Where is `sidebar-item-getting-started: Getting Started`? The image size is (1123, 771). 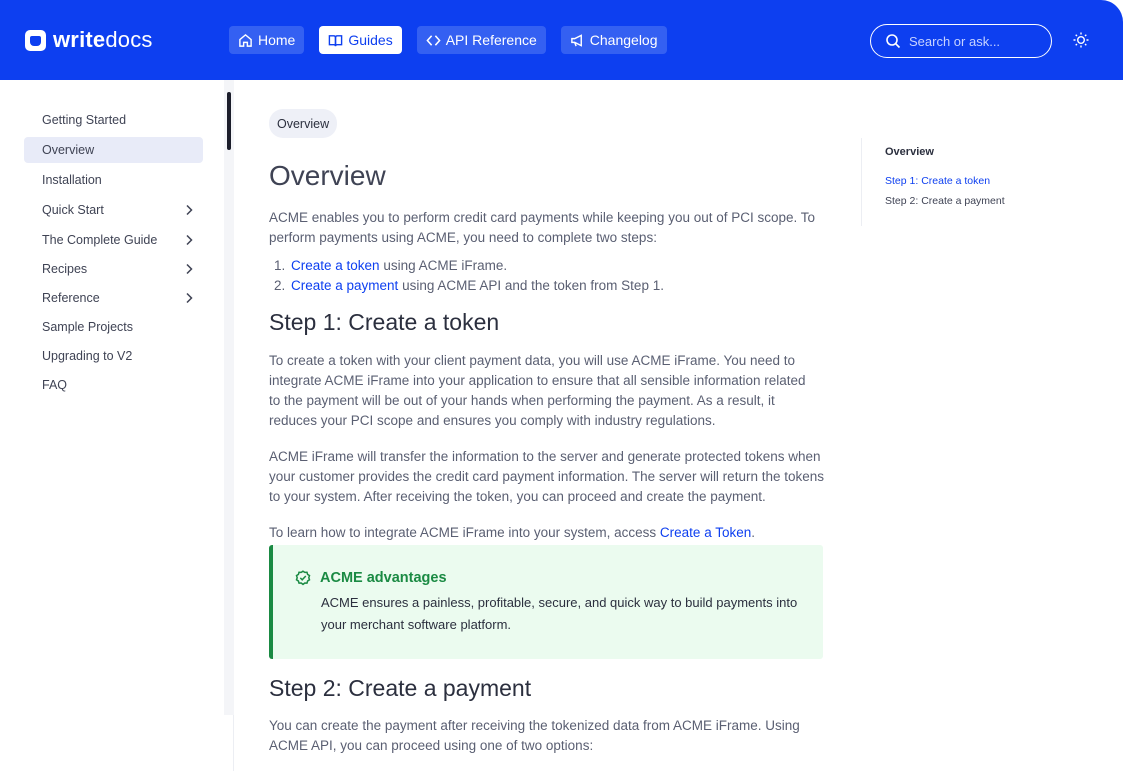
sidebar-item-getting-started: Getting Started is located at coordinates (113, 120).